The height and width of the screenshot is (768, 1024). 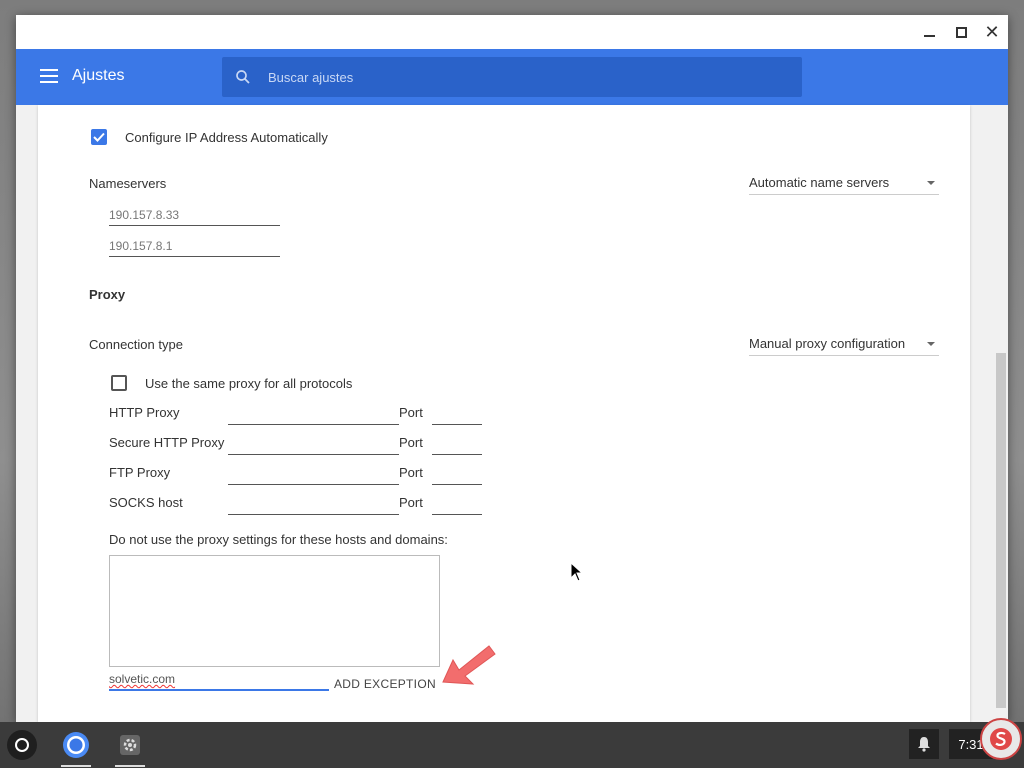 I want to click on maximize-icon, so click(x=961, y=32).